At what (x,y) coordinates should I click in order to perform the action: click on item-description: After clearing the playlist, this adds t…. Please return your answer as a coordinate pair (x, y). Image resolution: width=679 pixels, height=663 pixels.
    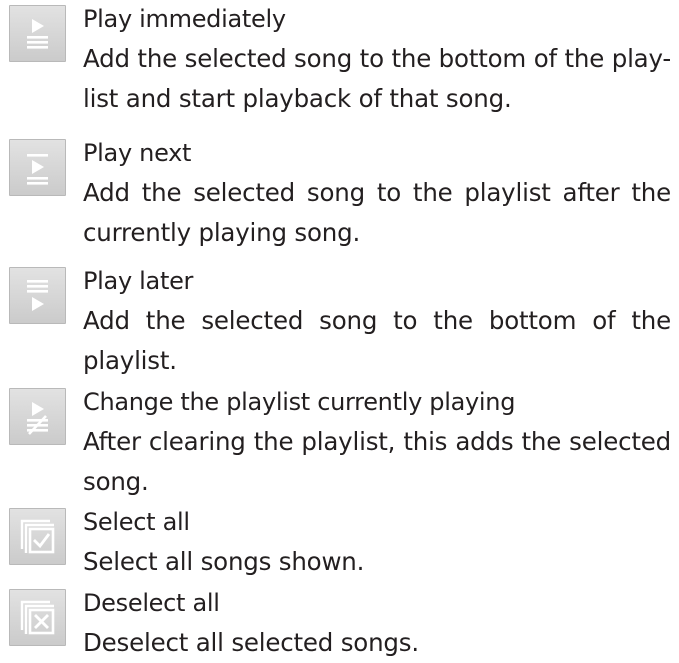
    Looking at the image, I should click on (377, 461).